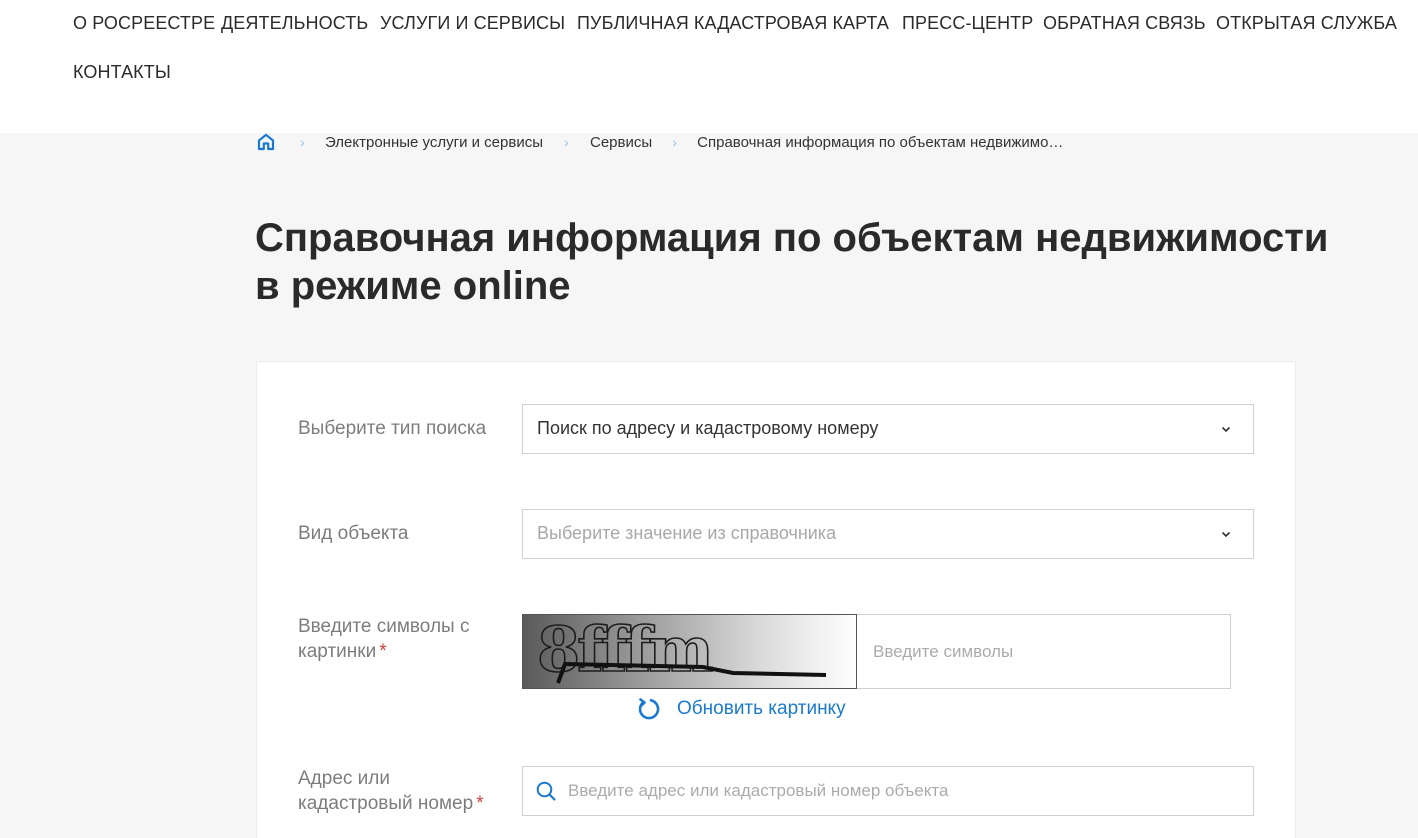 Image resolution: width=1418 pixels, height=838 pixels. What do you see at coordinates (144, 23) in the screenshot?
I see `nav-item-about: О РОСРЕЕСТРЕ` at bounding box center [144, 23].